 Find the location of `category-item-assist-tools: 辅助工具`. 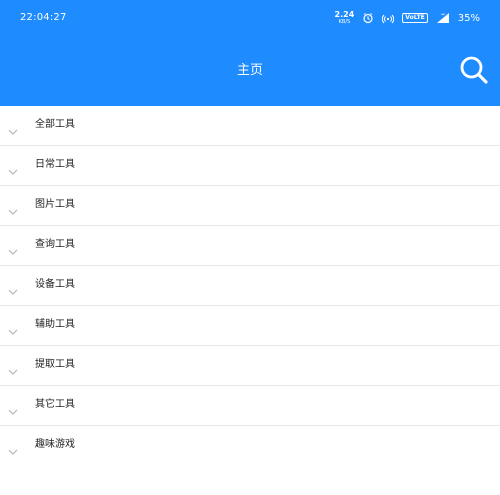

category-item-assist-tools: 辅助工具 is located at coordinates (250, 326).